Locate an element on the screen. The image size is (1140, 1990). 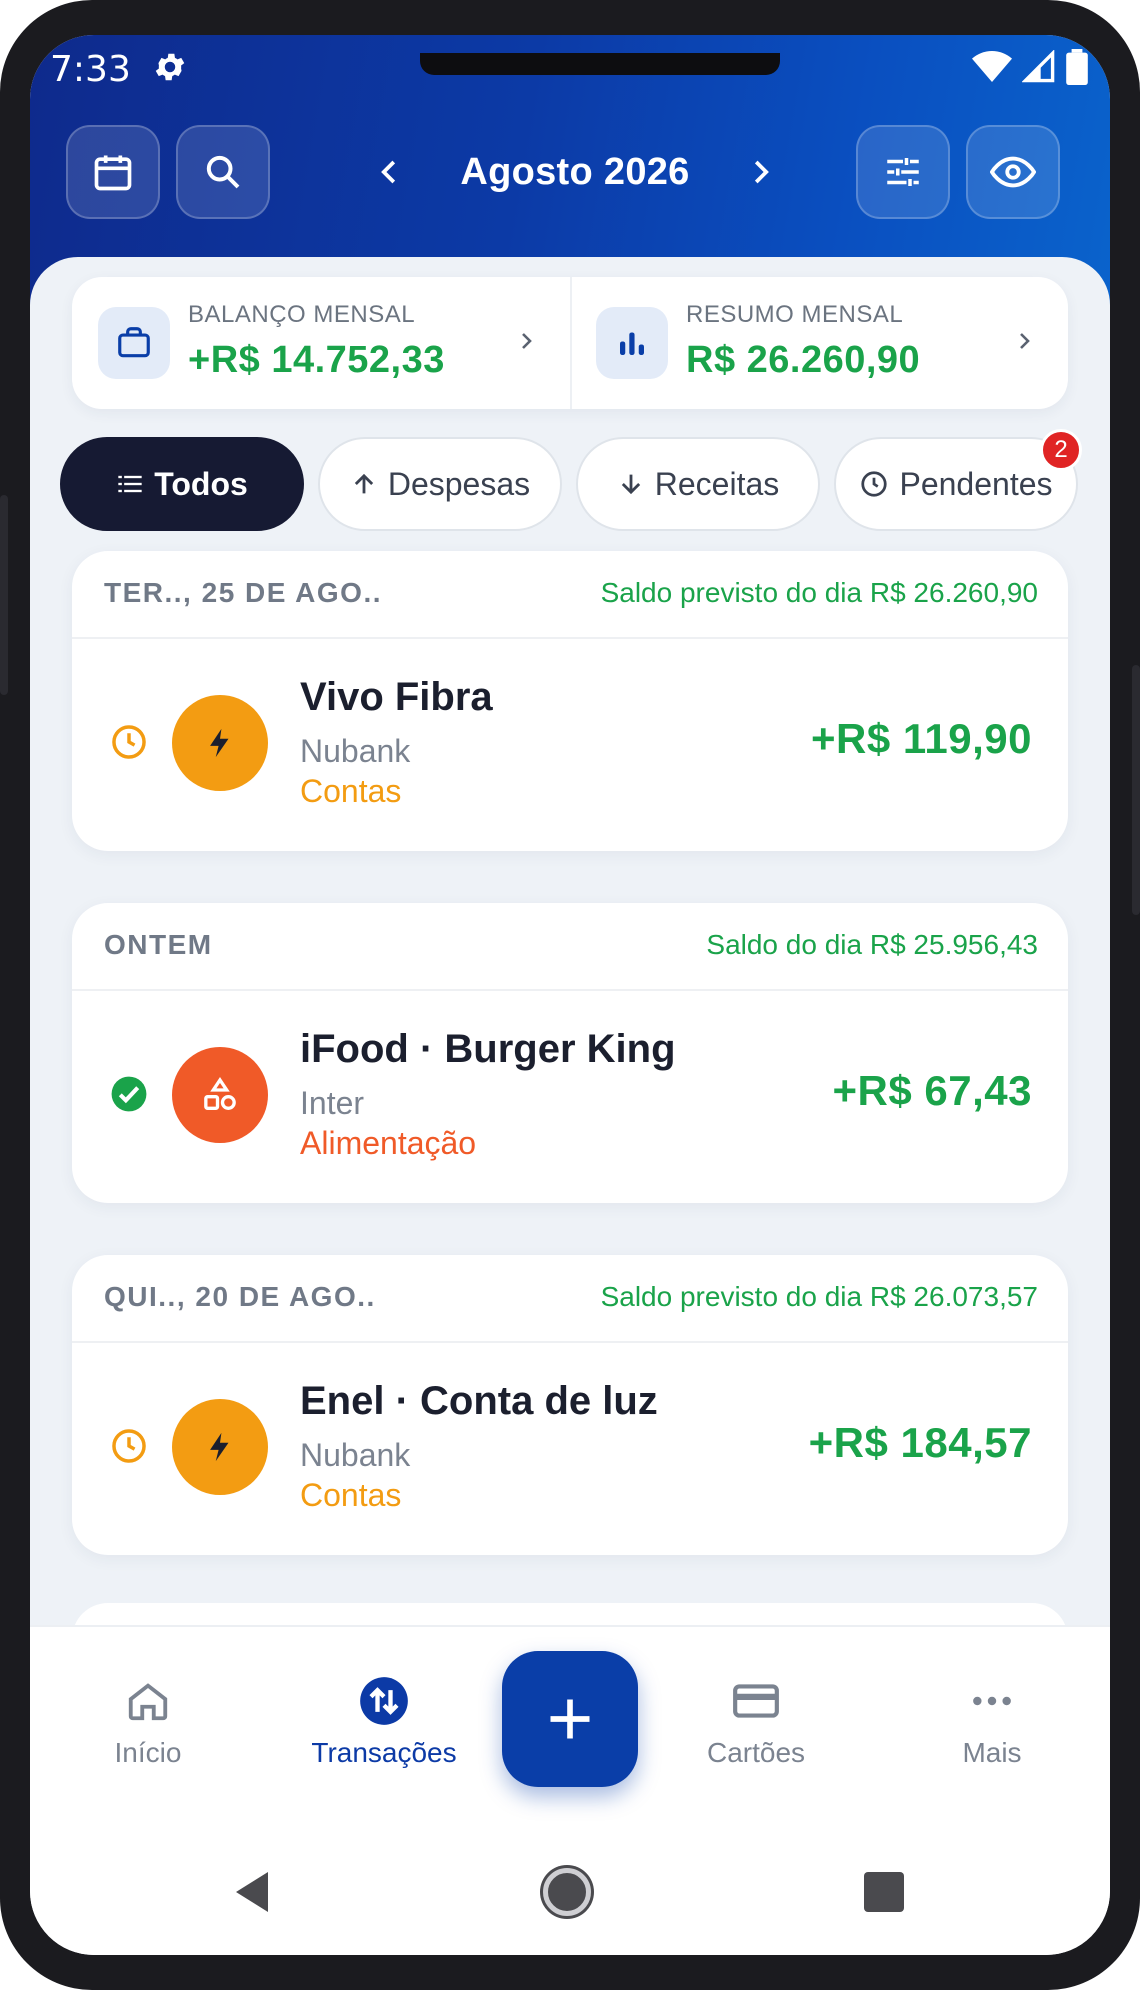
filter-chip-label: Receitas is located at coordinates (717, 483).